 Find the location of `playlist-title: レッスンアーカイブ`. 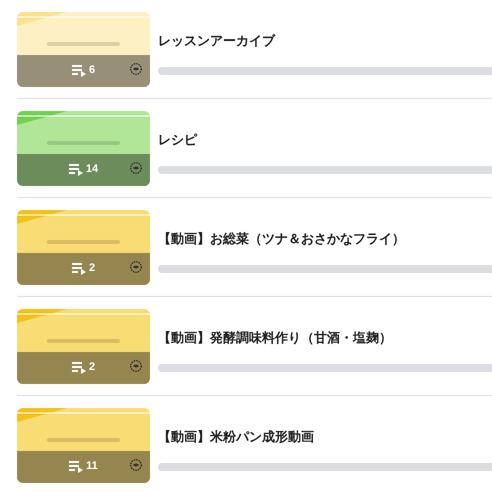

playlist-title: レッスンアーカイブ is located at coordinates (325, 41).